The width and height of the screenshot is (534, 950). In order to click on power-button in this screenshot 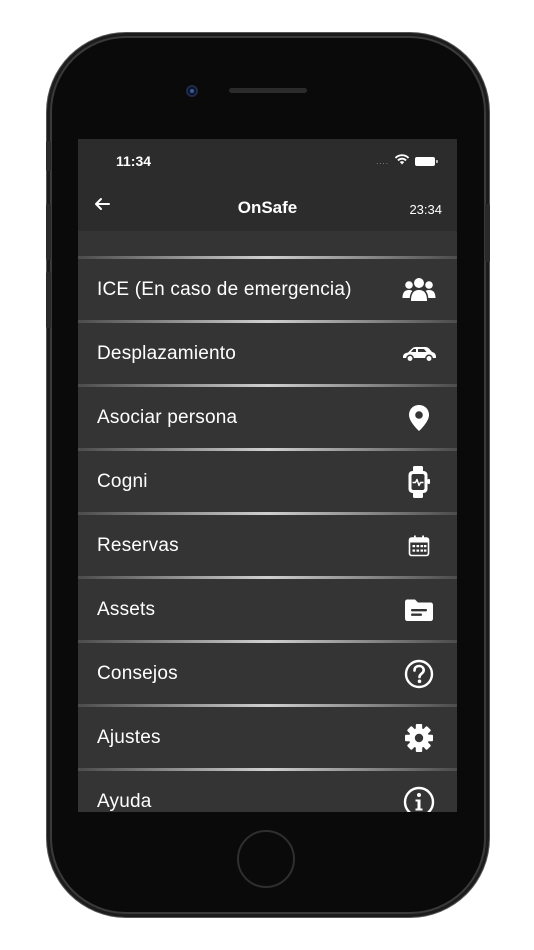, I will do `click(487, 233)`.